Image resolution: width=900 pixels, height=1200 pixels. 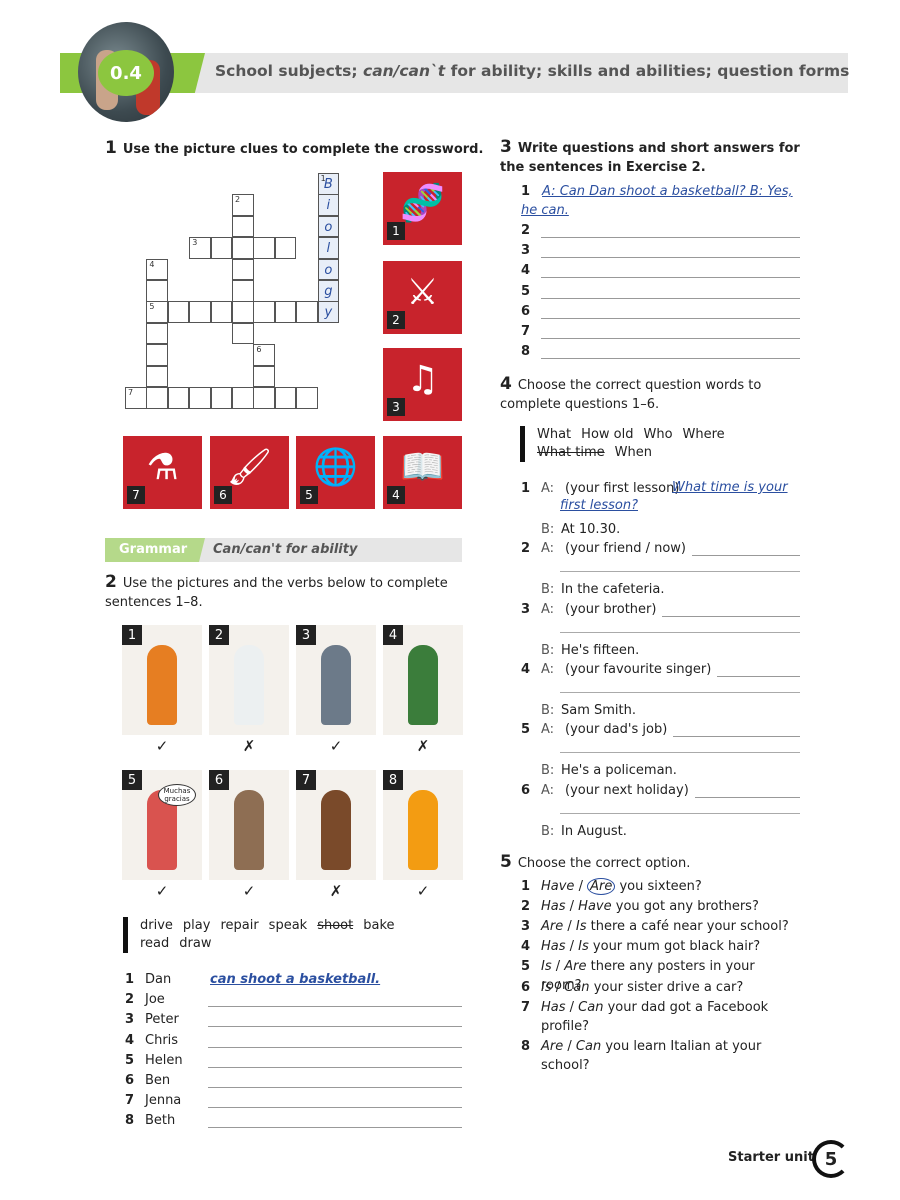 I want to click on sentence-row: 6 Ben, so click(x=293, y=1079).